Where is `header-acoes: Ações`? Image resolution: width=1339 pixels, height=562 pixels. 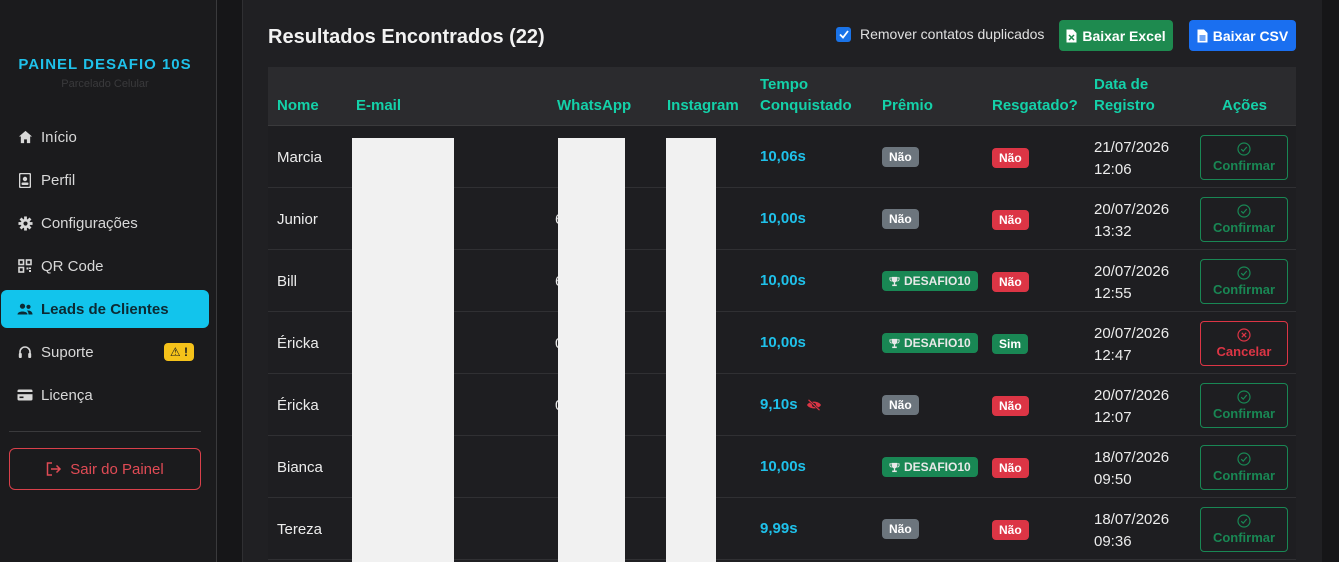
header-acoes: Ações is located at coordinates (1245, 105).